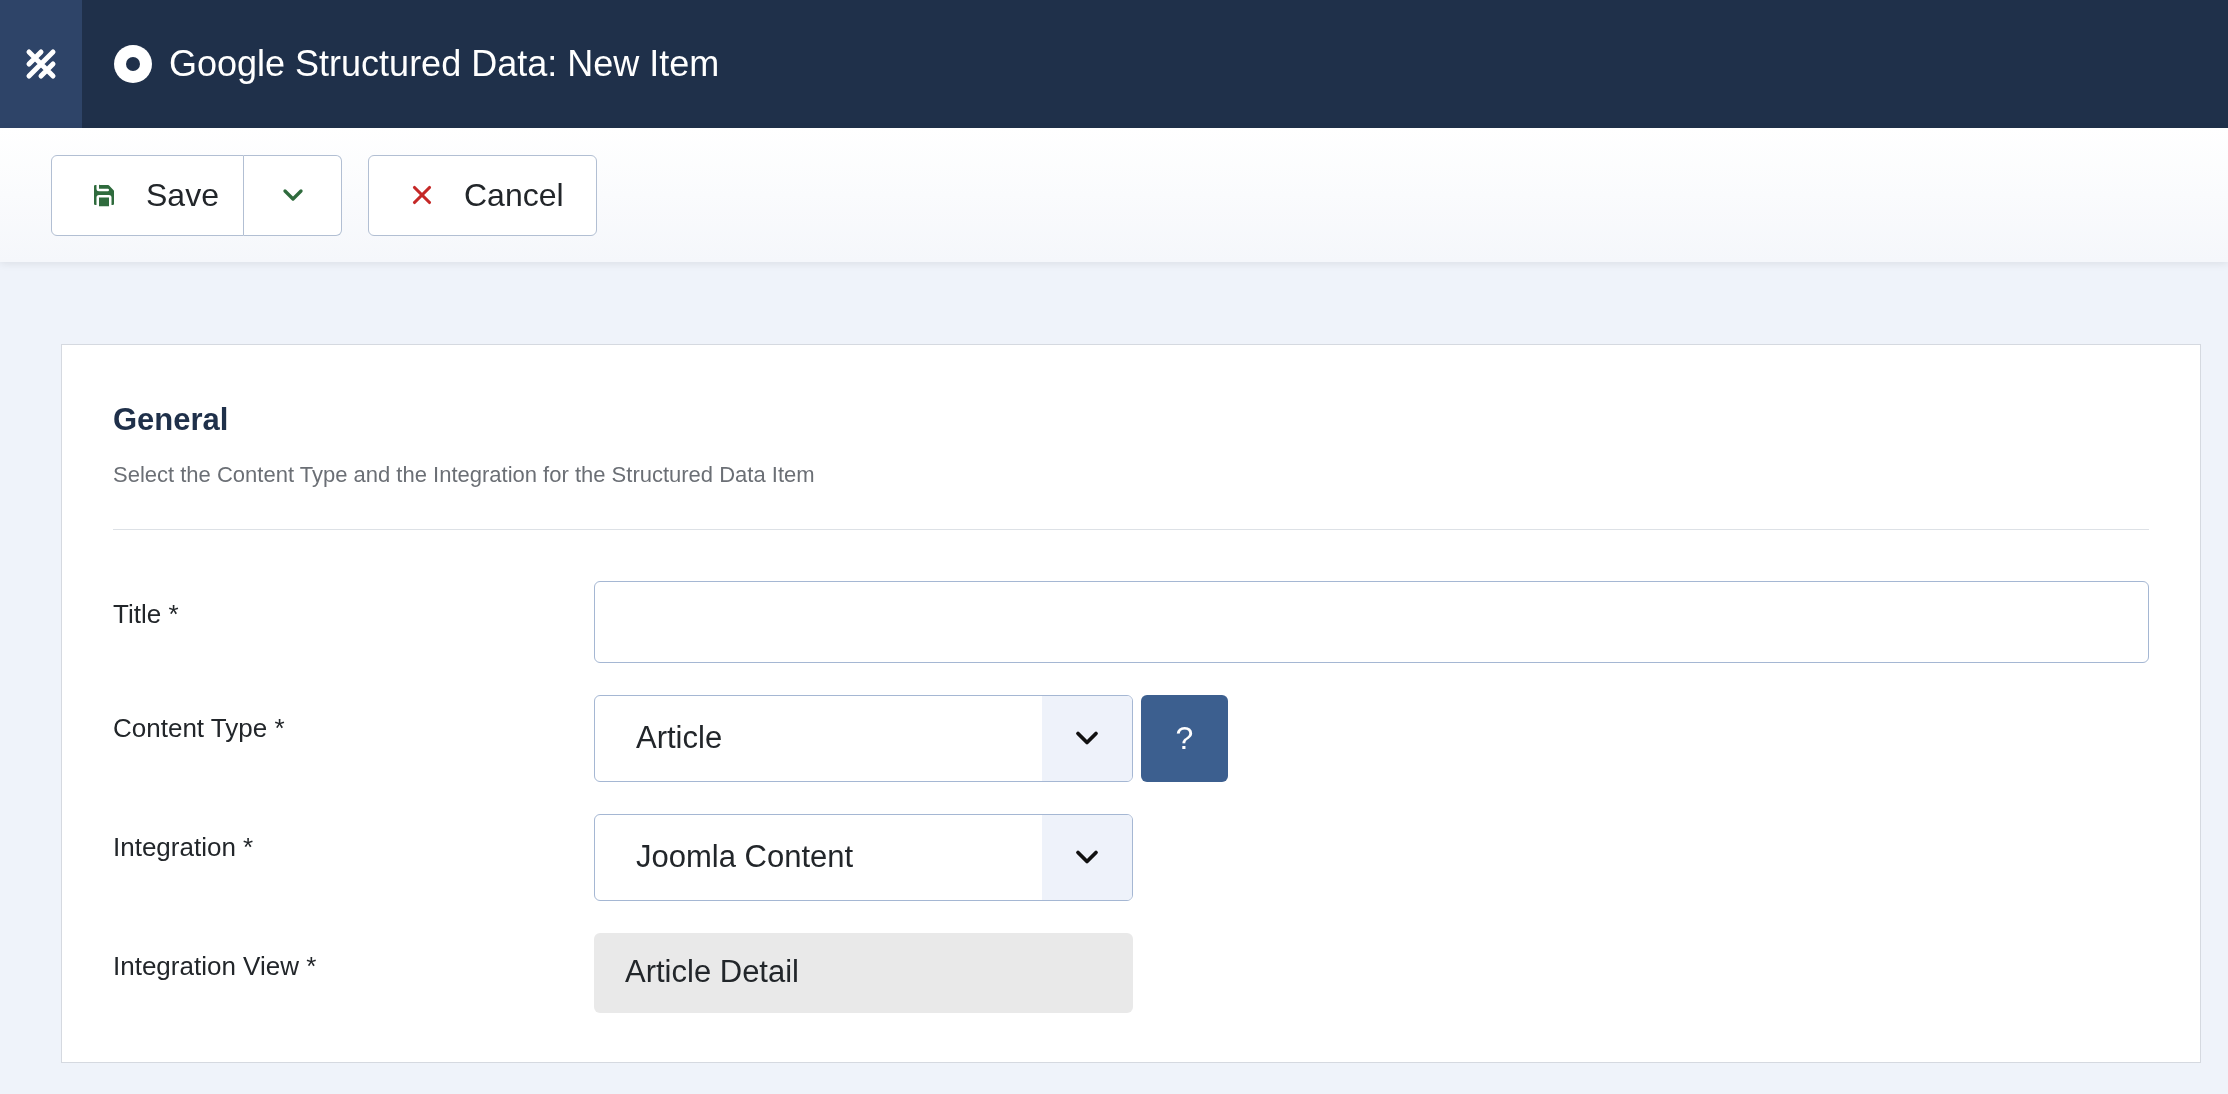  What do you see at coordinates (215, 966) in the screenshot?
I see `field-label: Integration View *` at bounding box center [215, 966].